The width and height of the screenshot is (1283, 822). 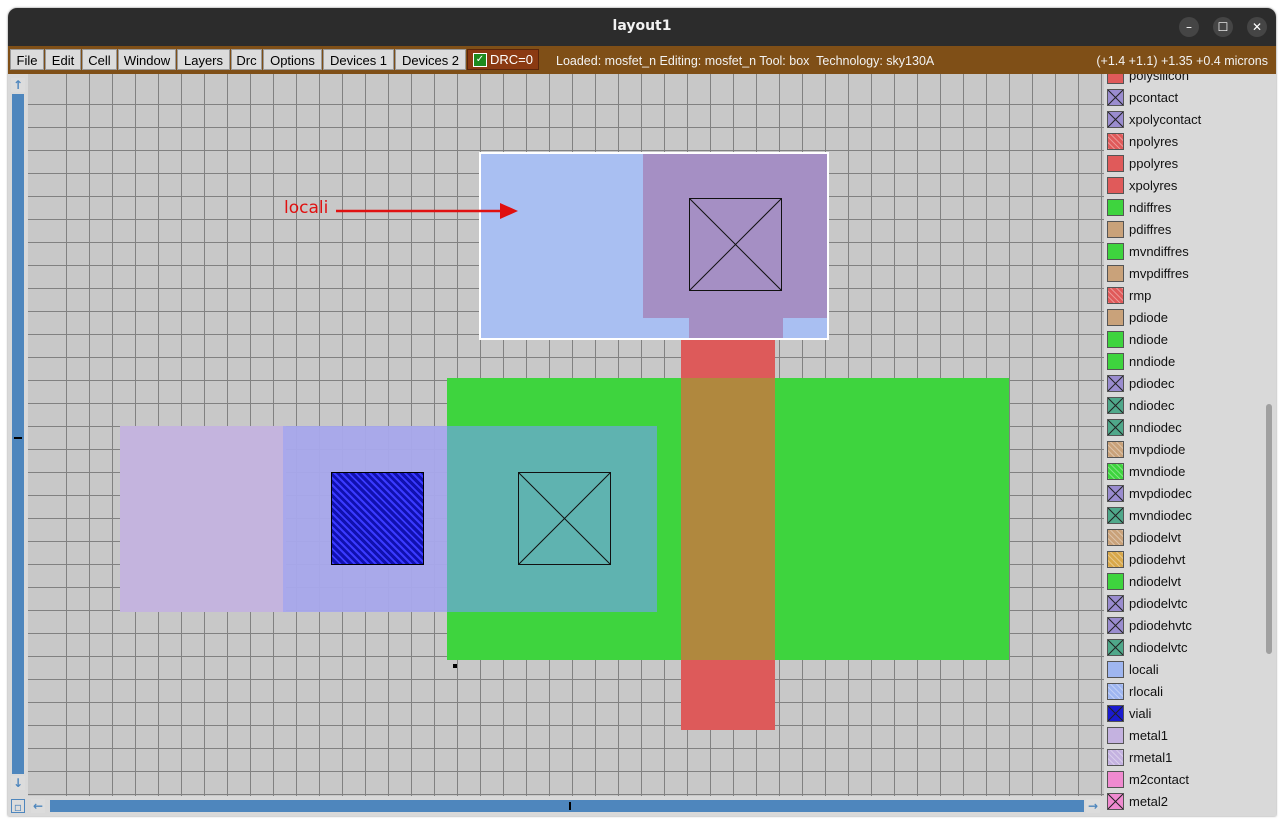 I want to click on legend-item-rmetal1: rmetal1, so click(x=1183, y=758).